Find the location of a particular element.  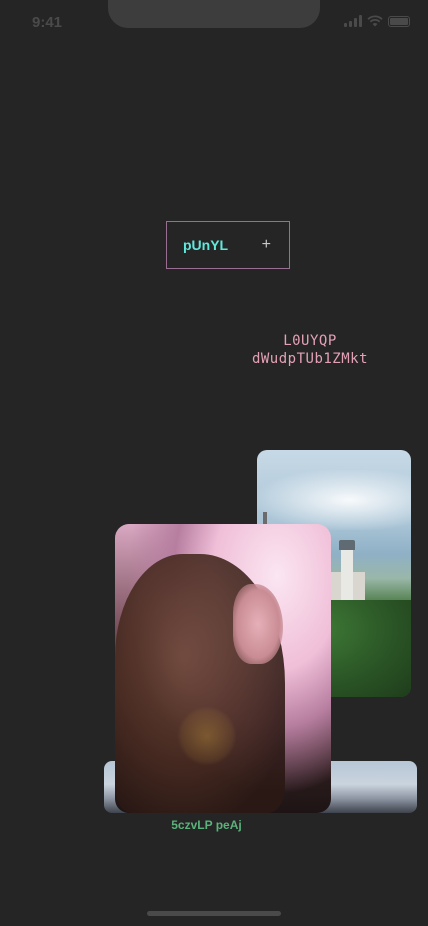

clouds is located at coordinates (334, 500).